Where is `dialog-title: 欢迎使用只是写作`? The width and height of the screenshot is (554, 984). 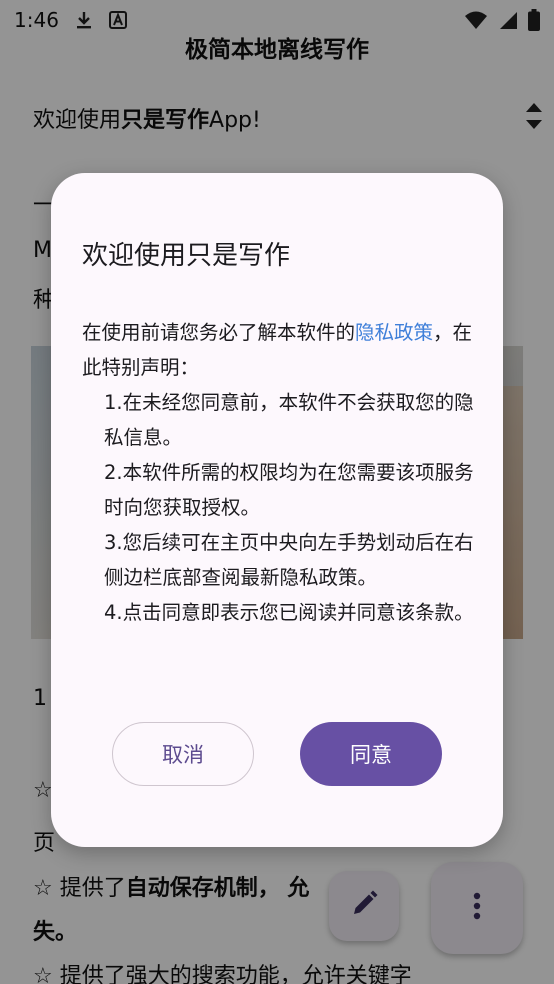
dialog-title: 欢迎使用只是写作 is located at coordinates (186, 256).